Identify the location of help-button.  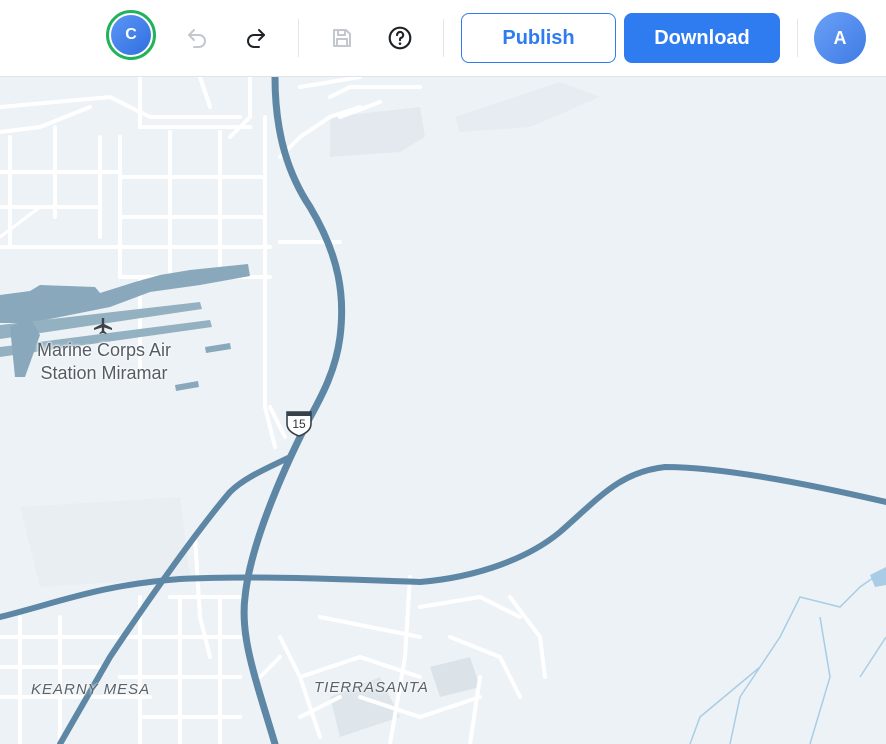
(400, 38).